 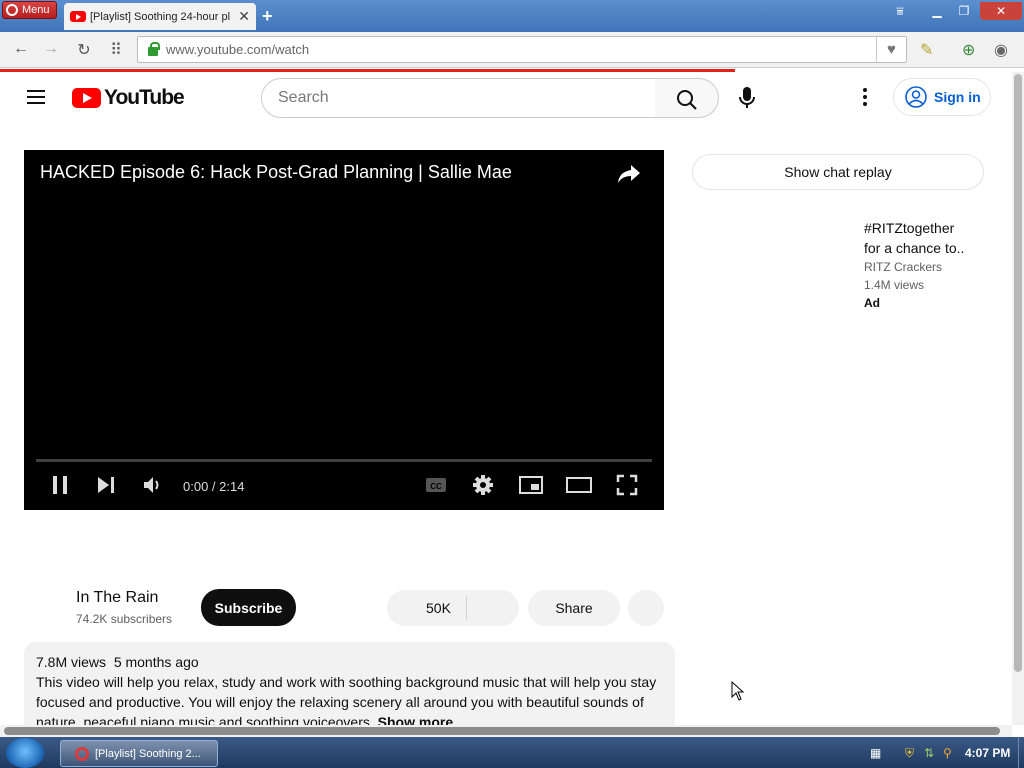 I want to click on share-icon, so click(x=629, y=174).